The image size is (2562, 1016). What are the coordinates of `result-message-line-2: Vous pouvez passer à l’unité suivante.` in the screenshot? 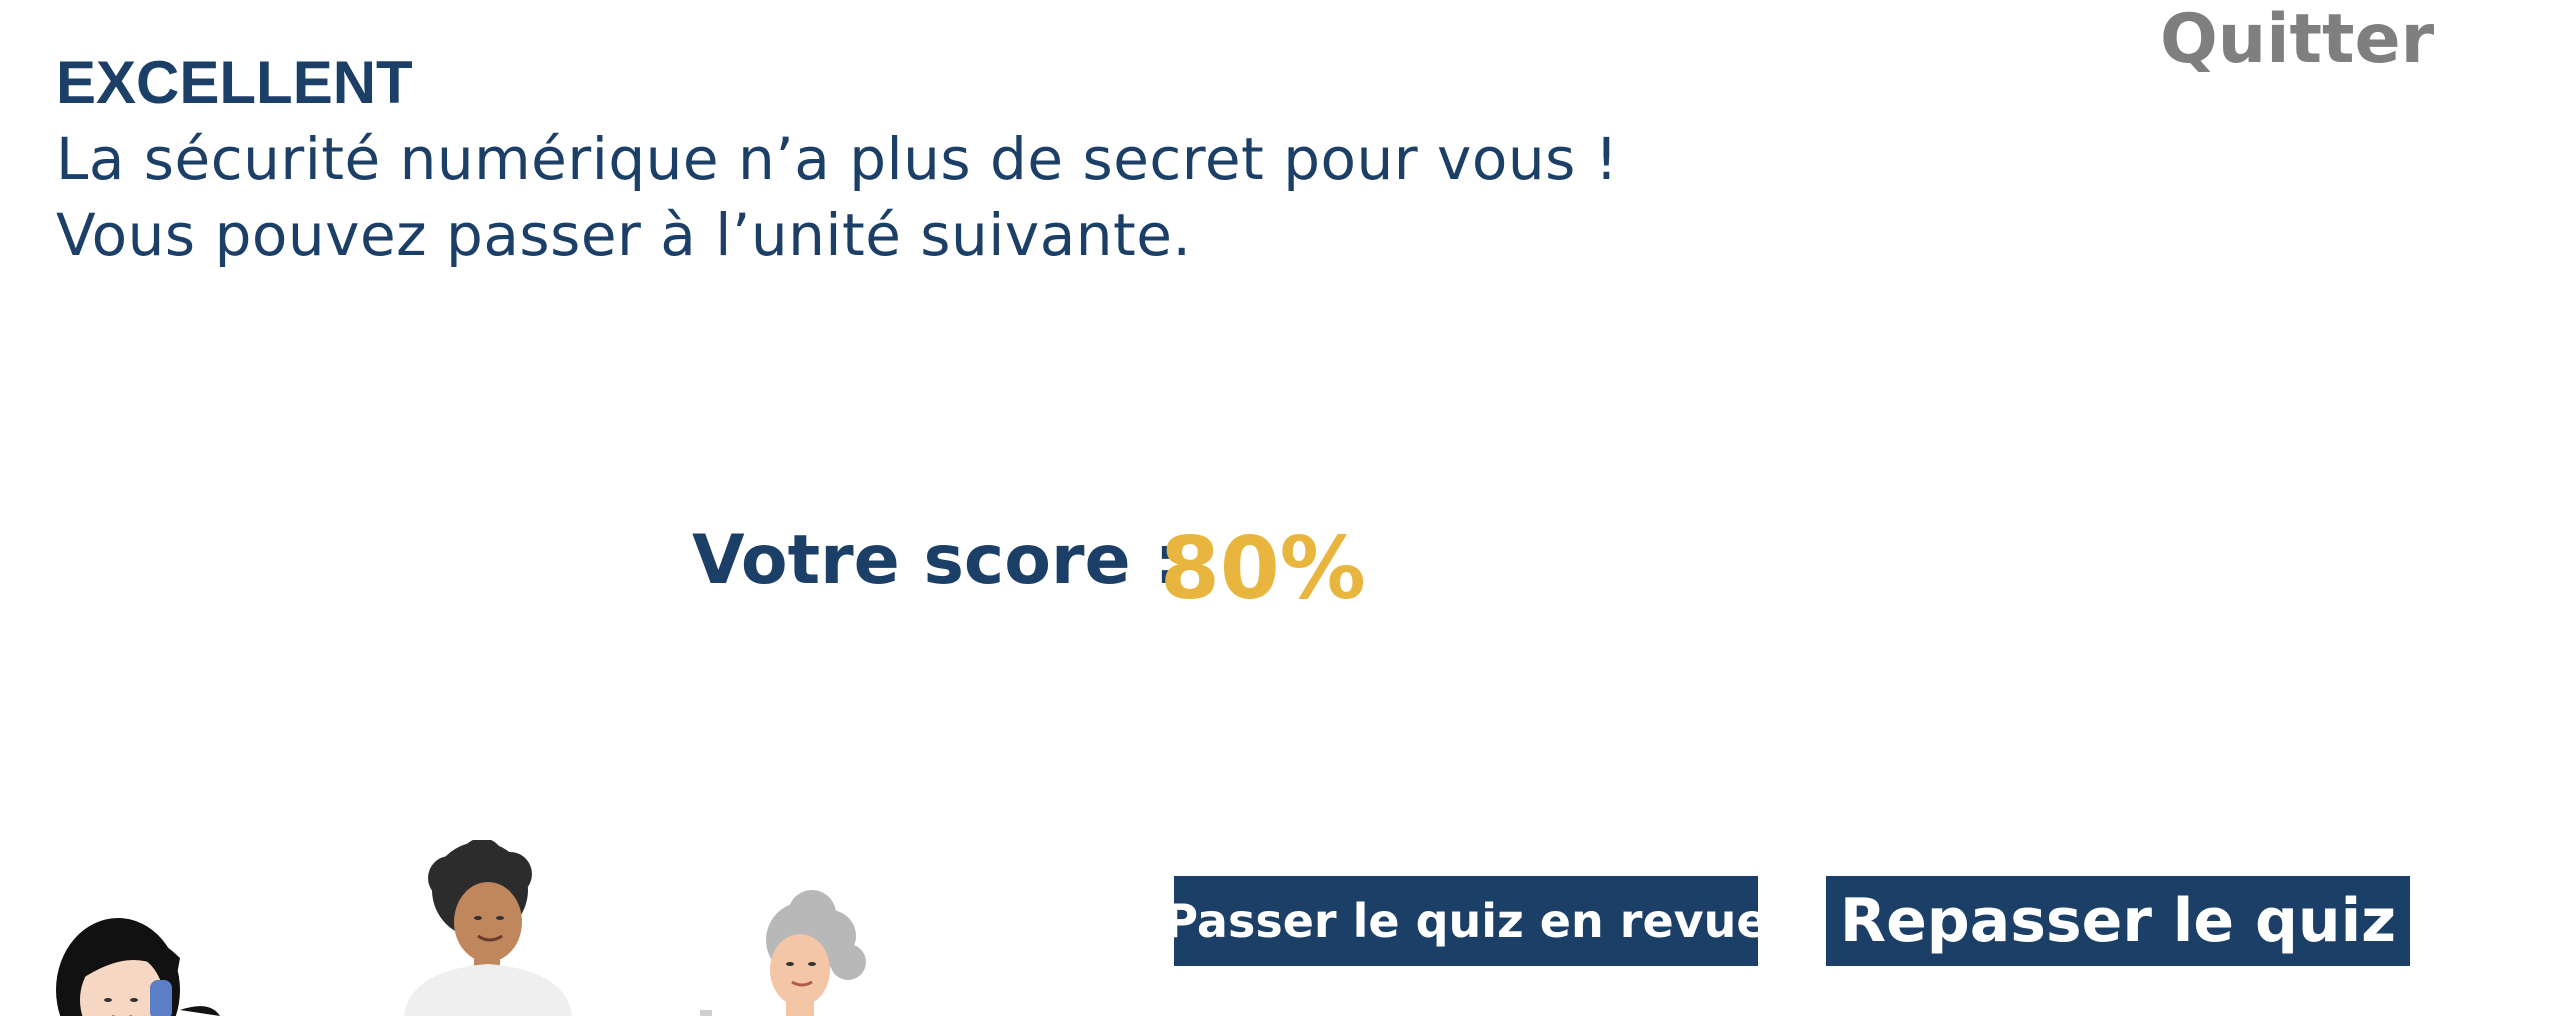 It's located at (624, 235).